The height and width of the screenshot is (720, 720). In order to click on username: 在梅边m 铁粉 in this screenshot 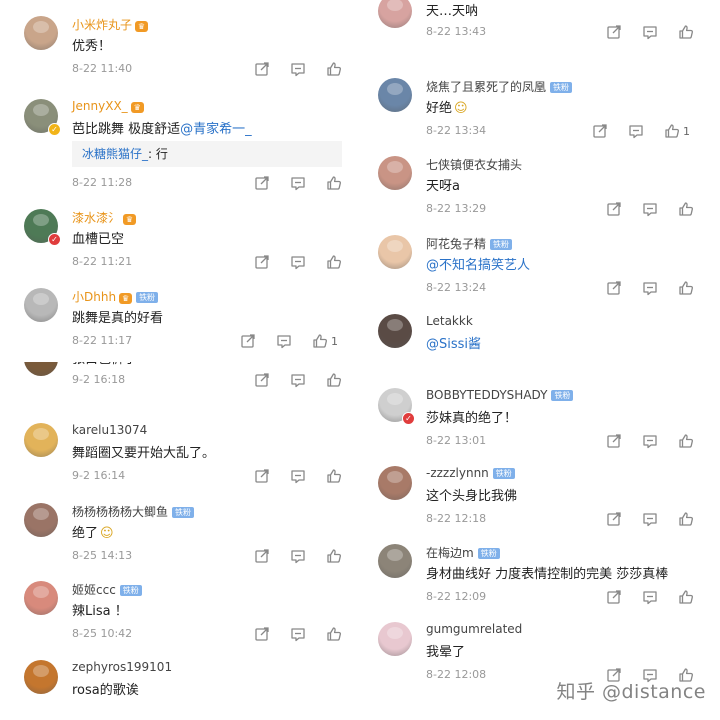, I will do `click(463, 552)`.